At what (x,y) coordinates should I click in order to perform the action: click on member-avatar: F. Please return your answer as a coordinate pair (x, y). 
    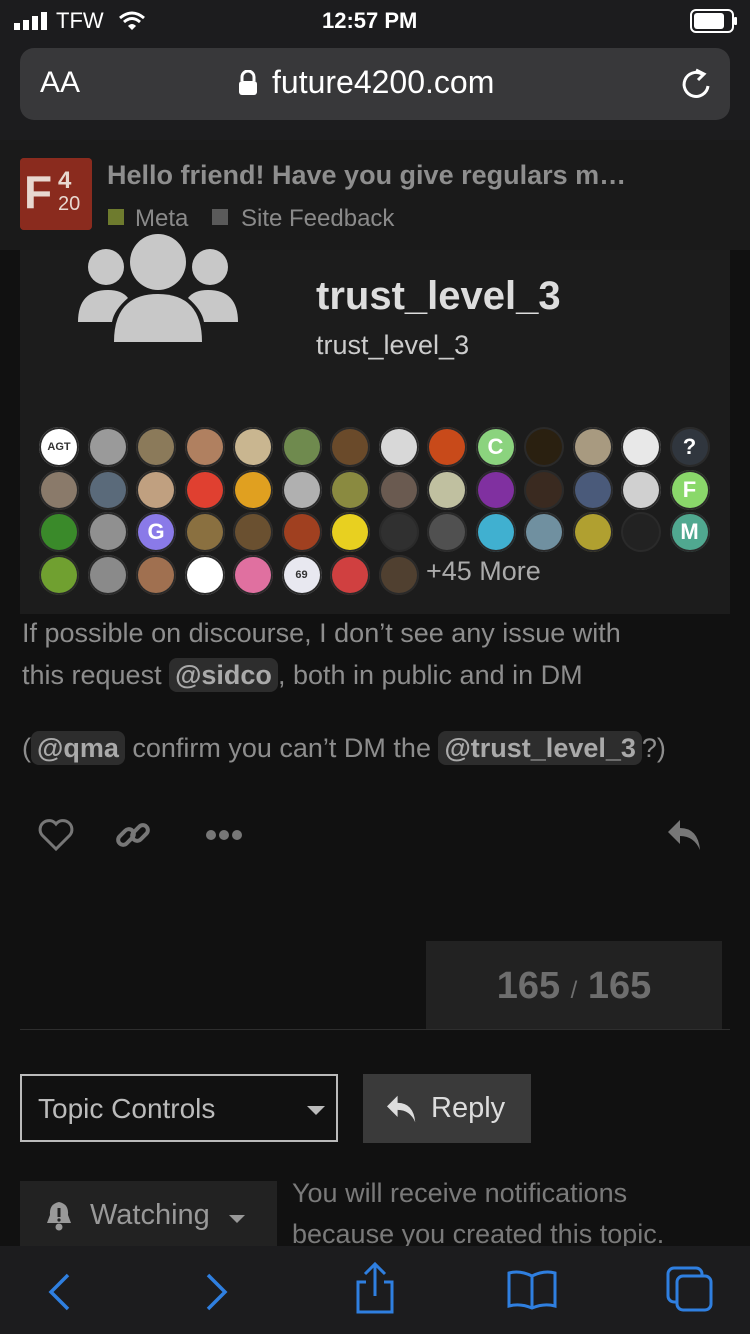
    Looking at the image, I should click on (689, 489).